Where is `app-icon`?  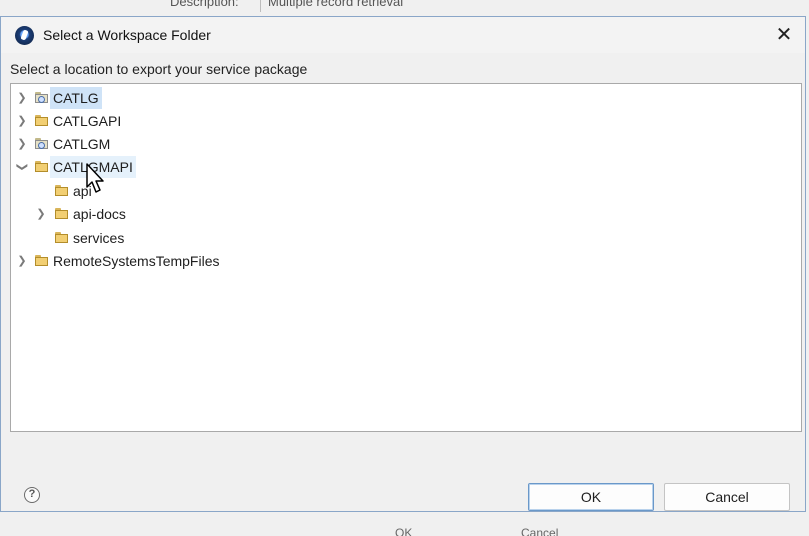
app-icon is located at coordinates (24, 35).